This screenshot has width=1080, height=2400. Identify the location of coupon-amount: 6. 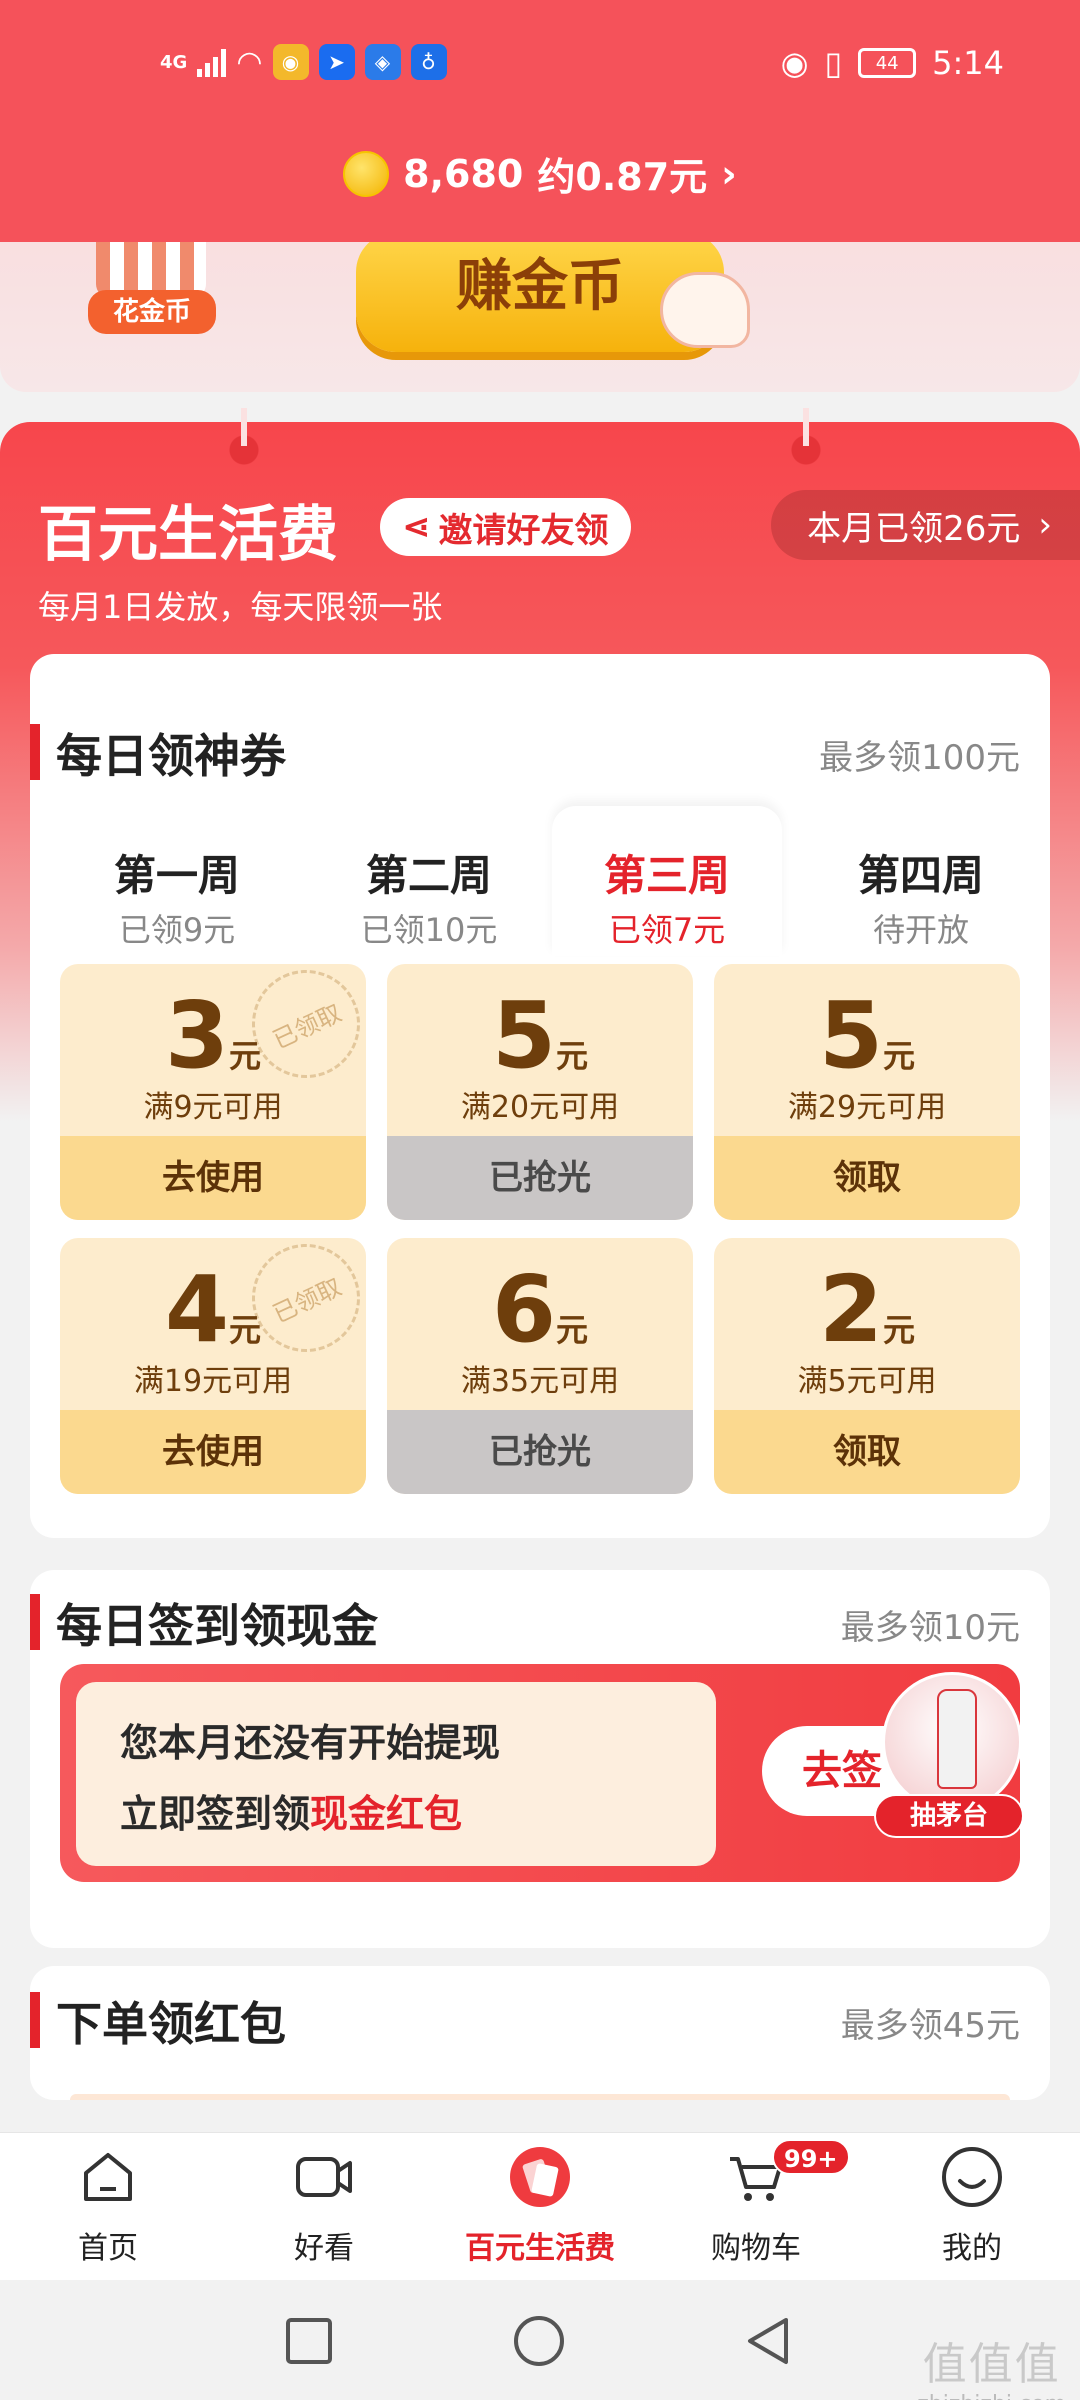
(523, 1309).